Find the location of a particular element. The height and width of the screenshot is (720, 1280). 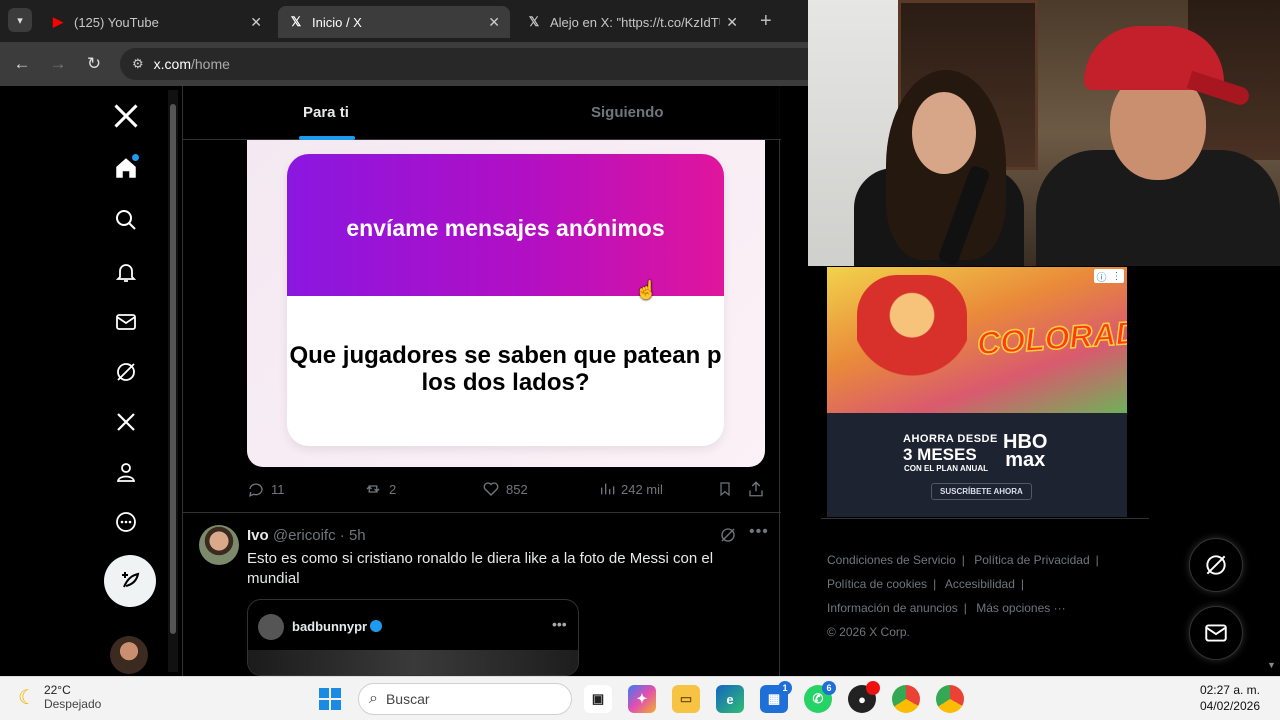

feed-scrollbar is located at coordinates (173, 381).